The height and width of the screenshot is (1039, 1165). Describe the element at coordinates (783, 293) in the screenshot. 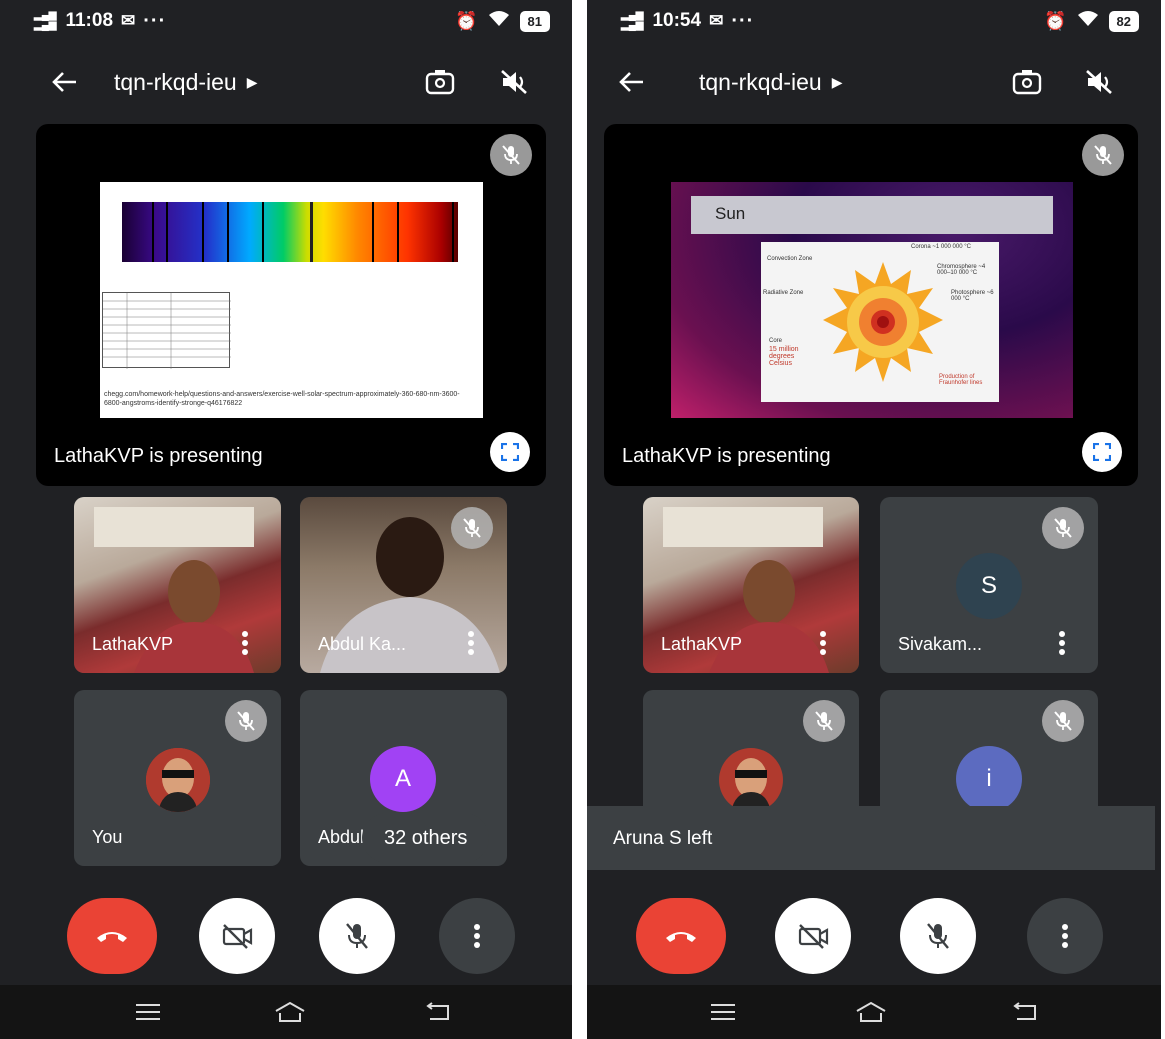

I see `radiative-zone-label: Radiative Zone` at that location.